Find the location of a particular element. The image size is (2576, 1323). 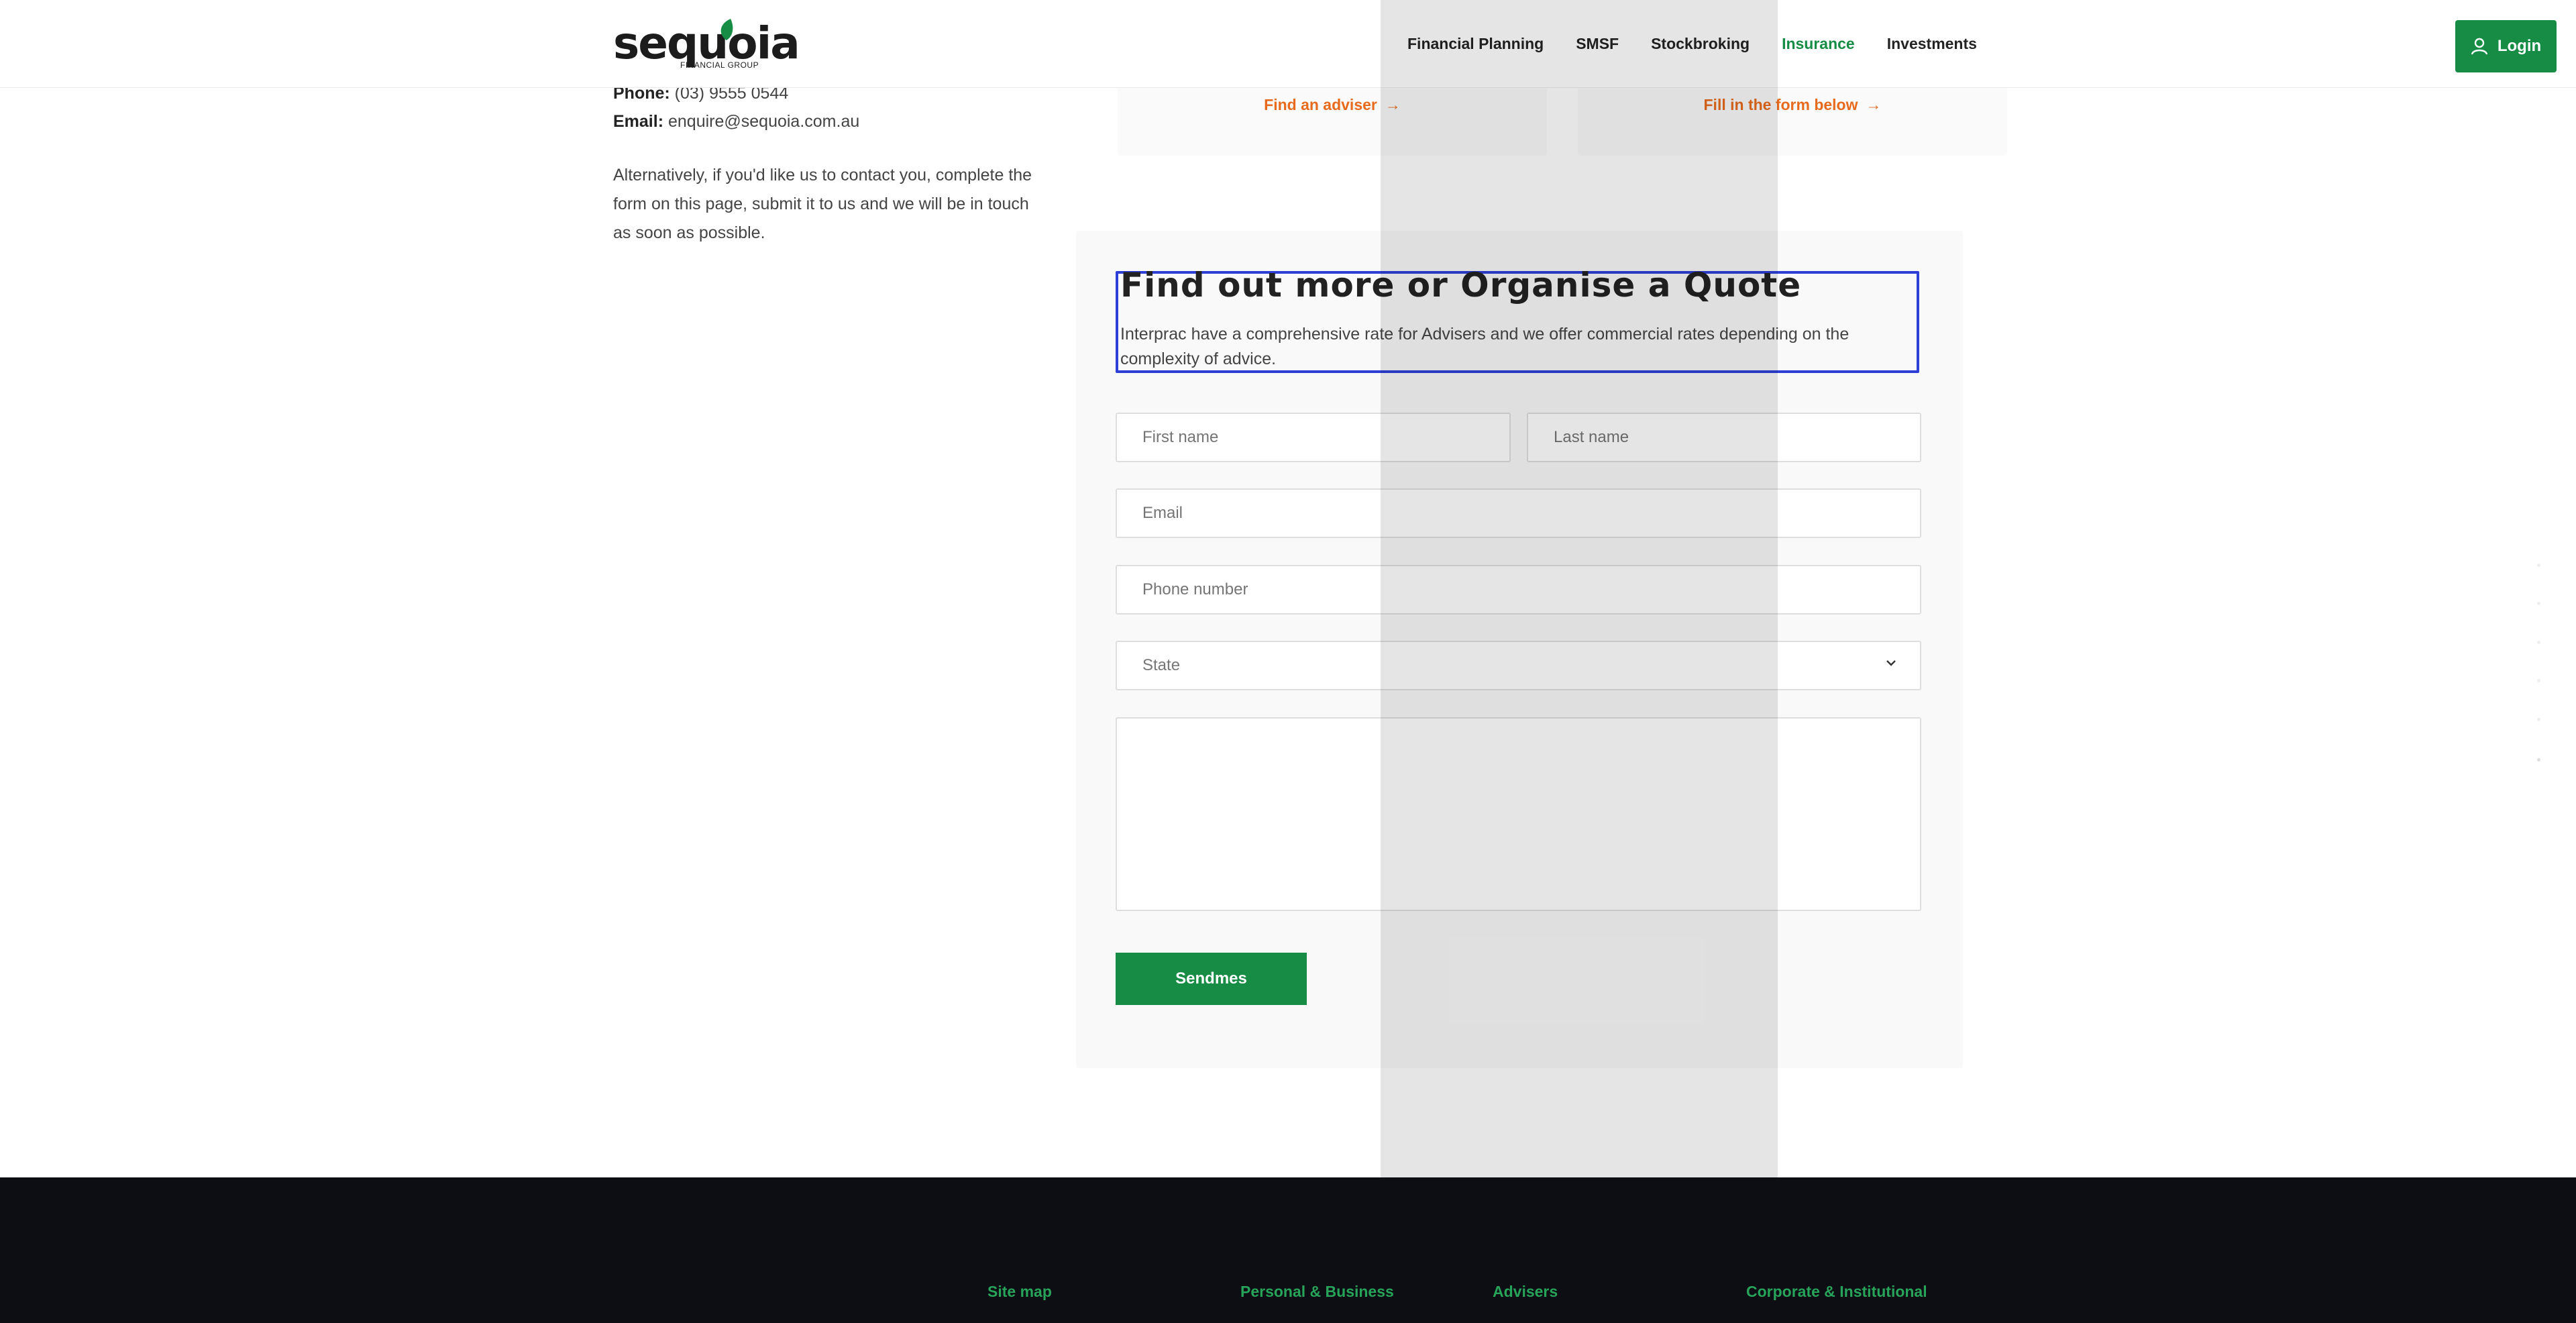

footer-sitemap-heading: Site map is located at coordinates (1019, 1292).